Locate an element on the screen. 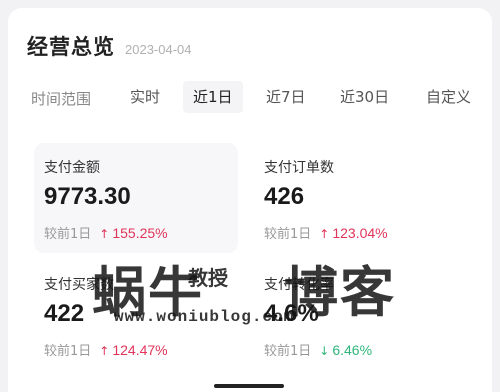  arrow-down-icon: ↓ is located at coordinates (324, 351).